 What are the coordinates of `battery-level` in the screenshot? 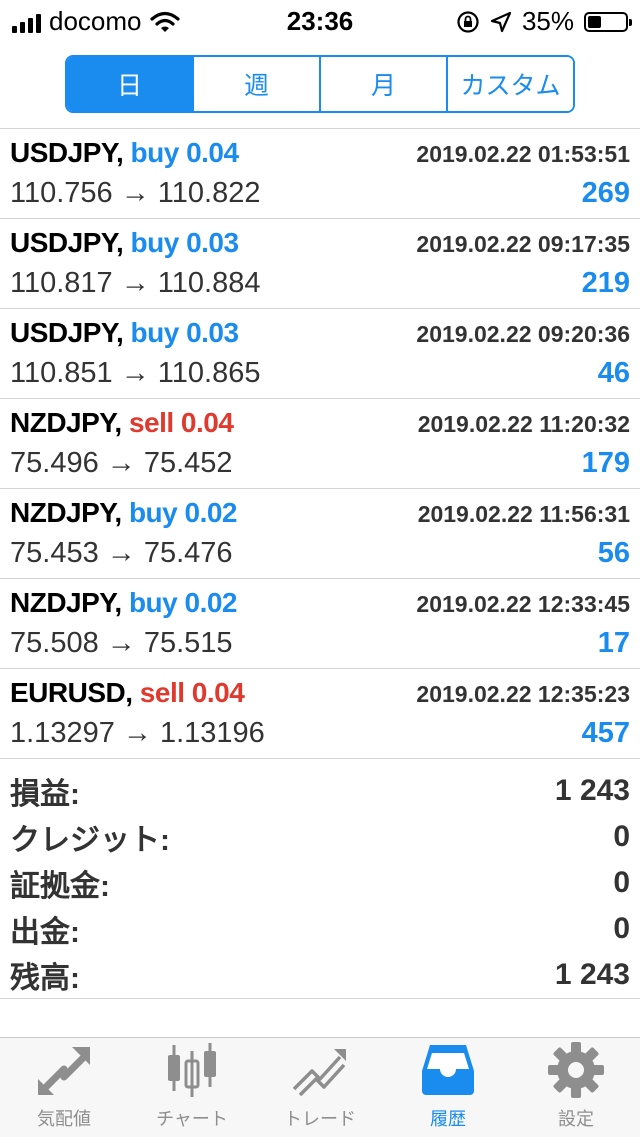 It's located at (594, 21).